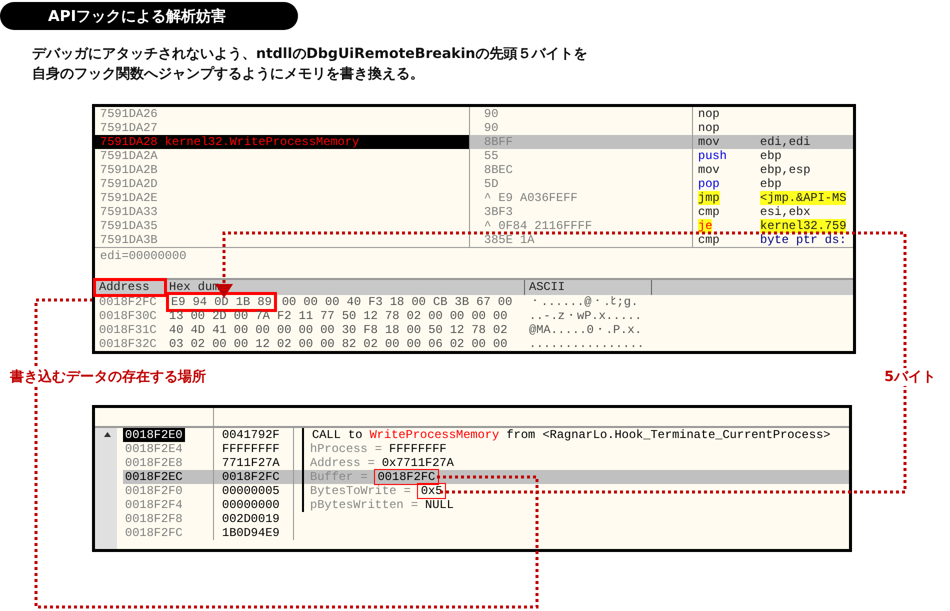 Image resolution: width=950 pixels, height=611 pixels. What do you see at coordinates (486, 533) in the screenshot?
I see `stack-row: 0018F2FC 1B0D94E9` at bounding box center [486, 533].